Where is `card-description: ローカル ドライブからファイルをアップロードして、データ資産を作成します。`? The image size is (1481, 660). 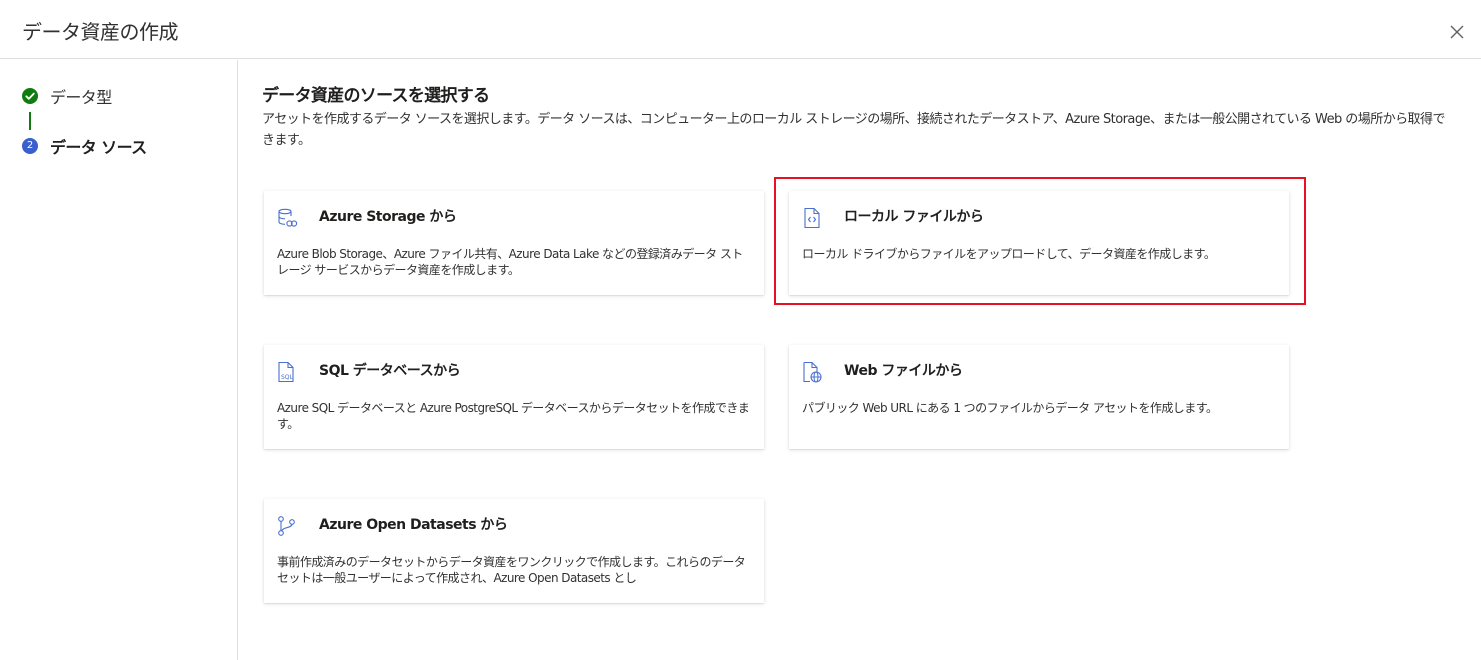
card-description: ローカル ドライブからファイルをアップロードして、データ資産を作成します。 is located at coordinates (1009, 254).